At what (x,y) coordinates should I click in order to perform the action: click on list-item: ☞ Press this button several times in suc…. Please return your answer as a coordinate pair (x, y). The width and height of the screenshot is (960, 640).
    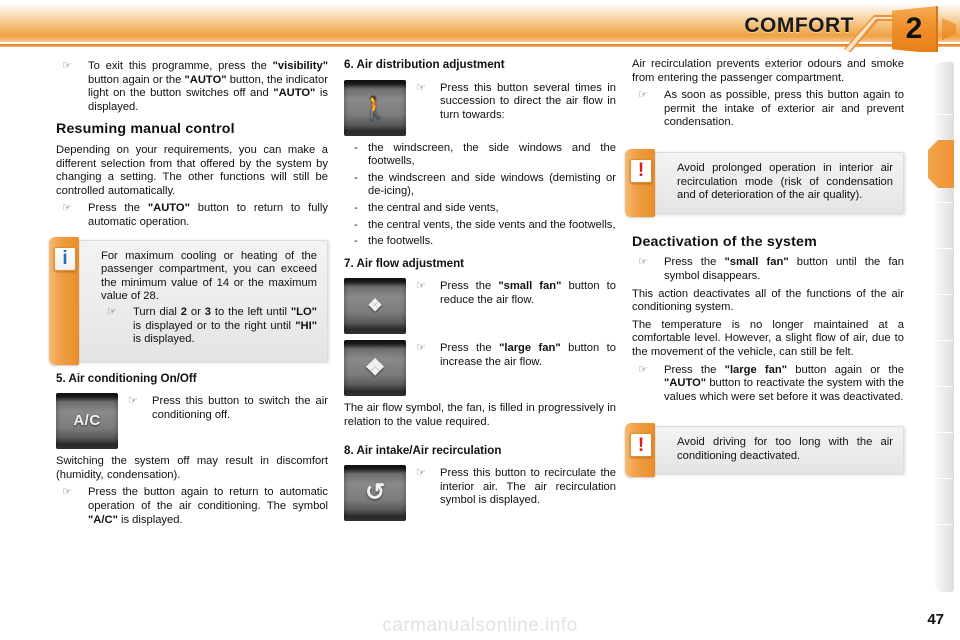
    Looking at the image, I should click on (515, 102).